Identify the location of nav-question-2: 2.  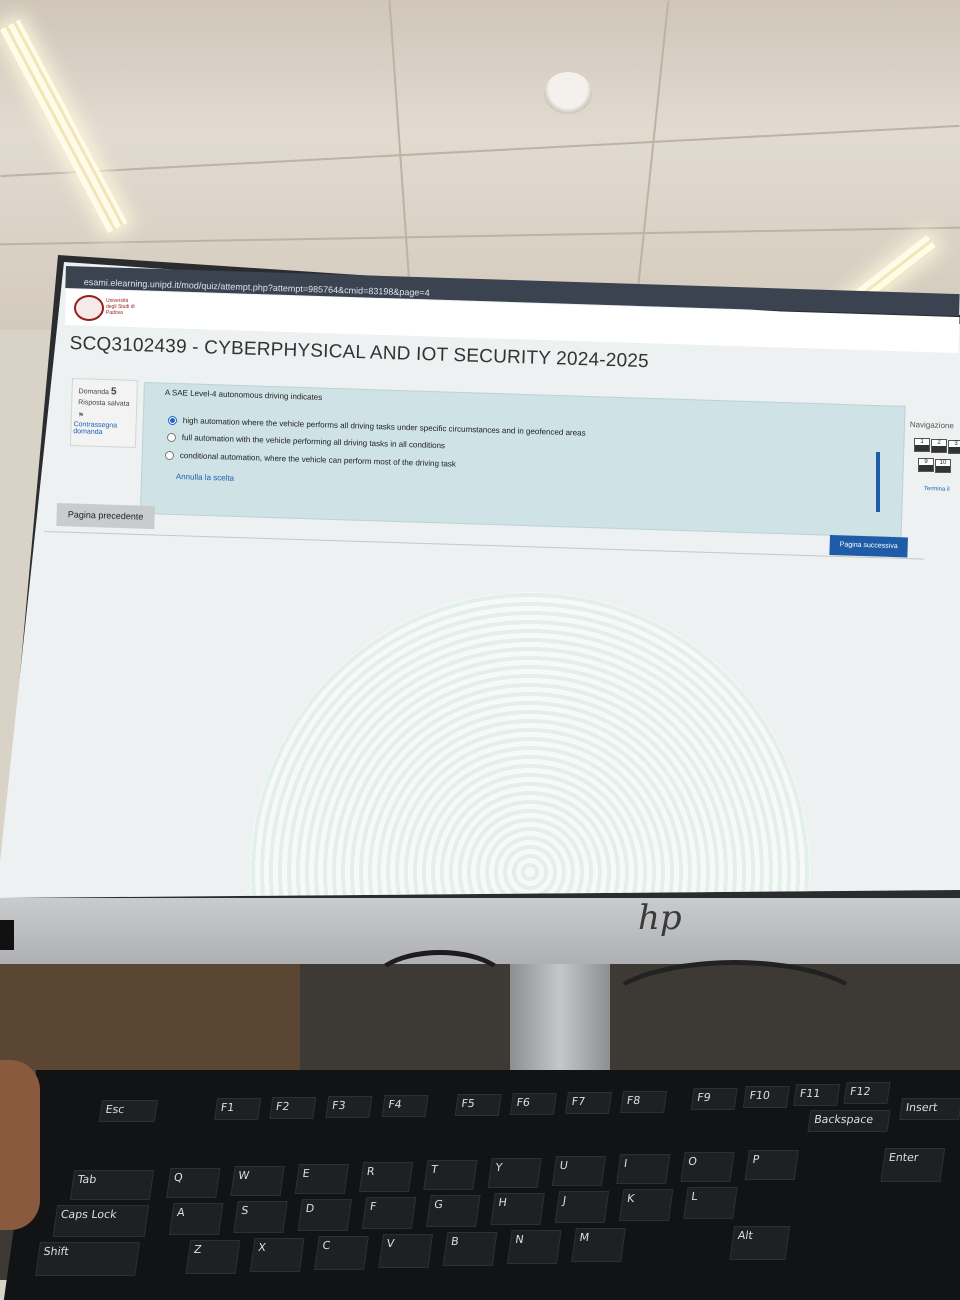
(939, 446).